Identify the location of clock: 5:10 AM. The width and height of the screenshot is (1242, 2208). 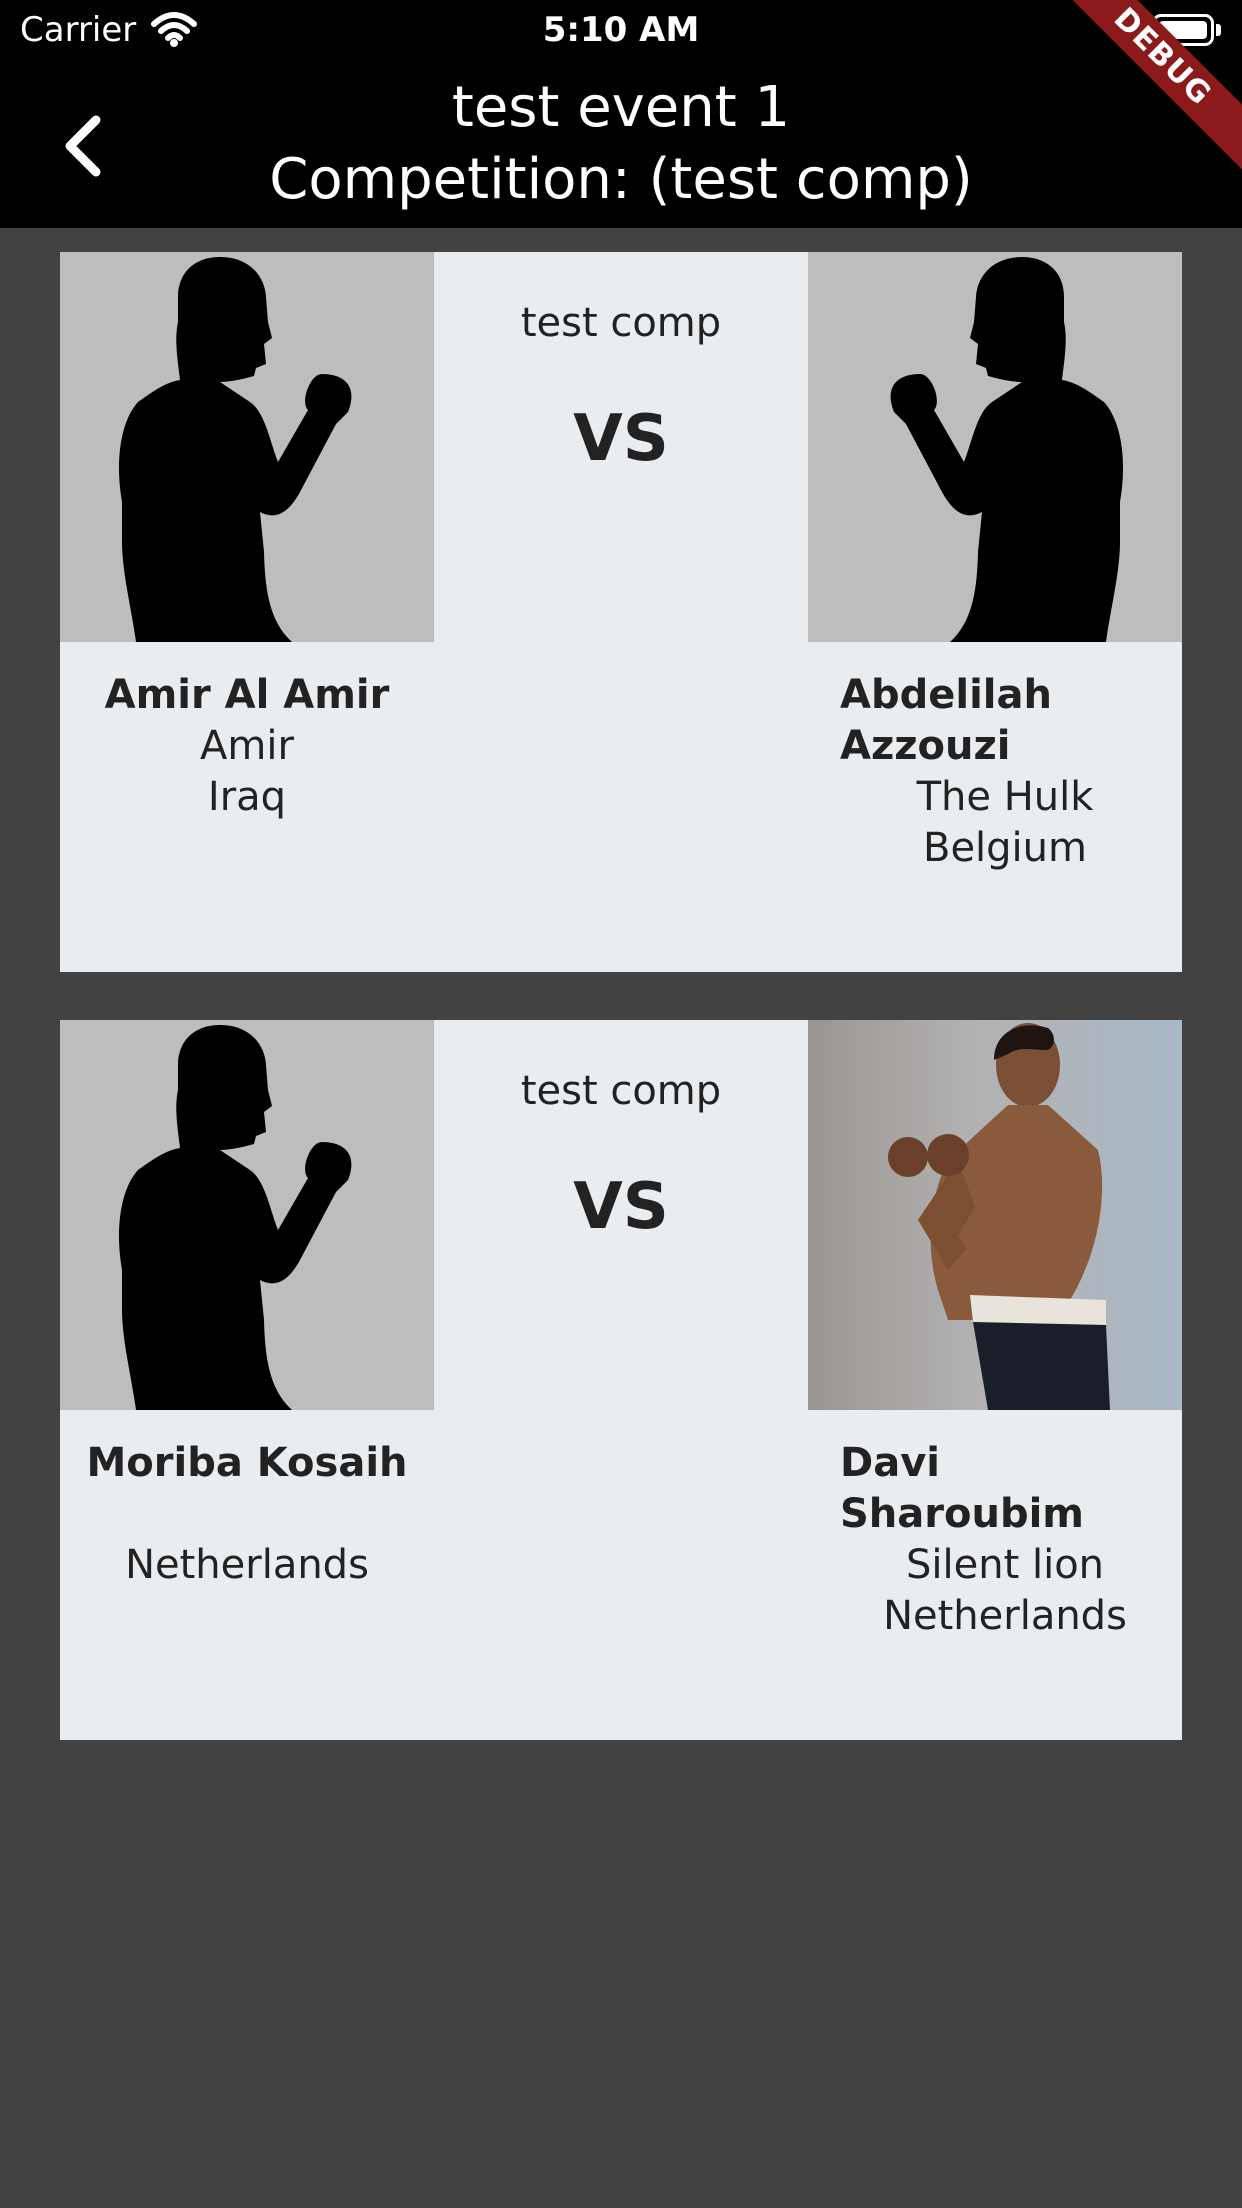
(621, 30).